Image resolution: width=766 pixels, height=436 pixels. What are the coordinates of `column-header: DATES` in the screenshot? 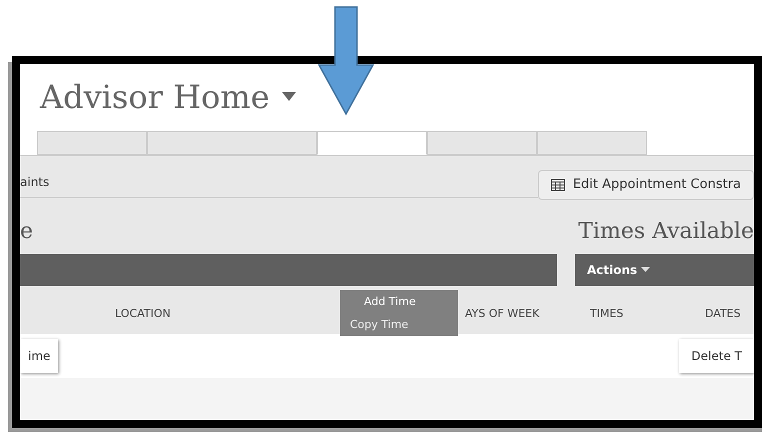 It's located at (723, 314).